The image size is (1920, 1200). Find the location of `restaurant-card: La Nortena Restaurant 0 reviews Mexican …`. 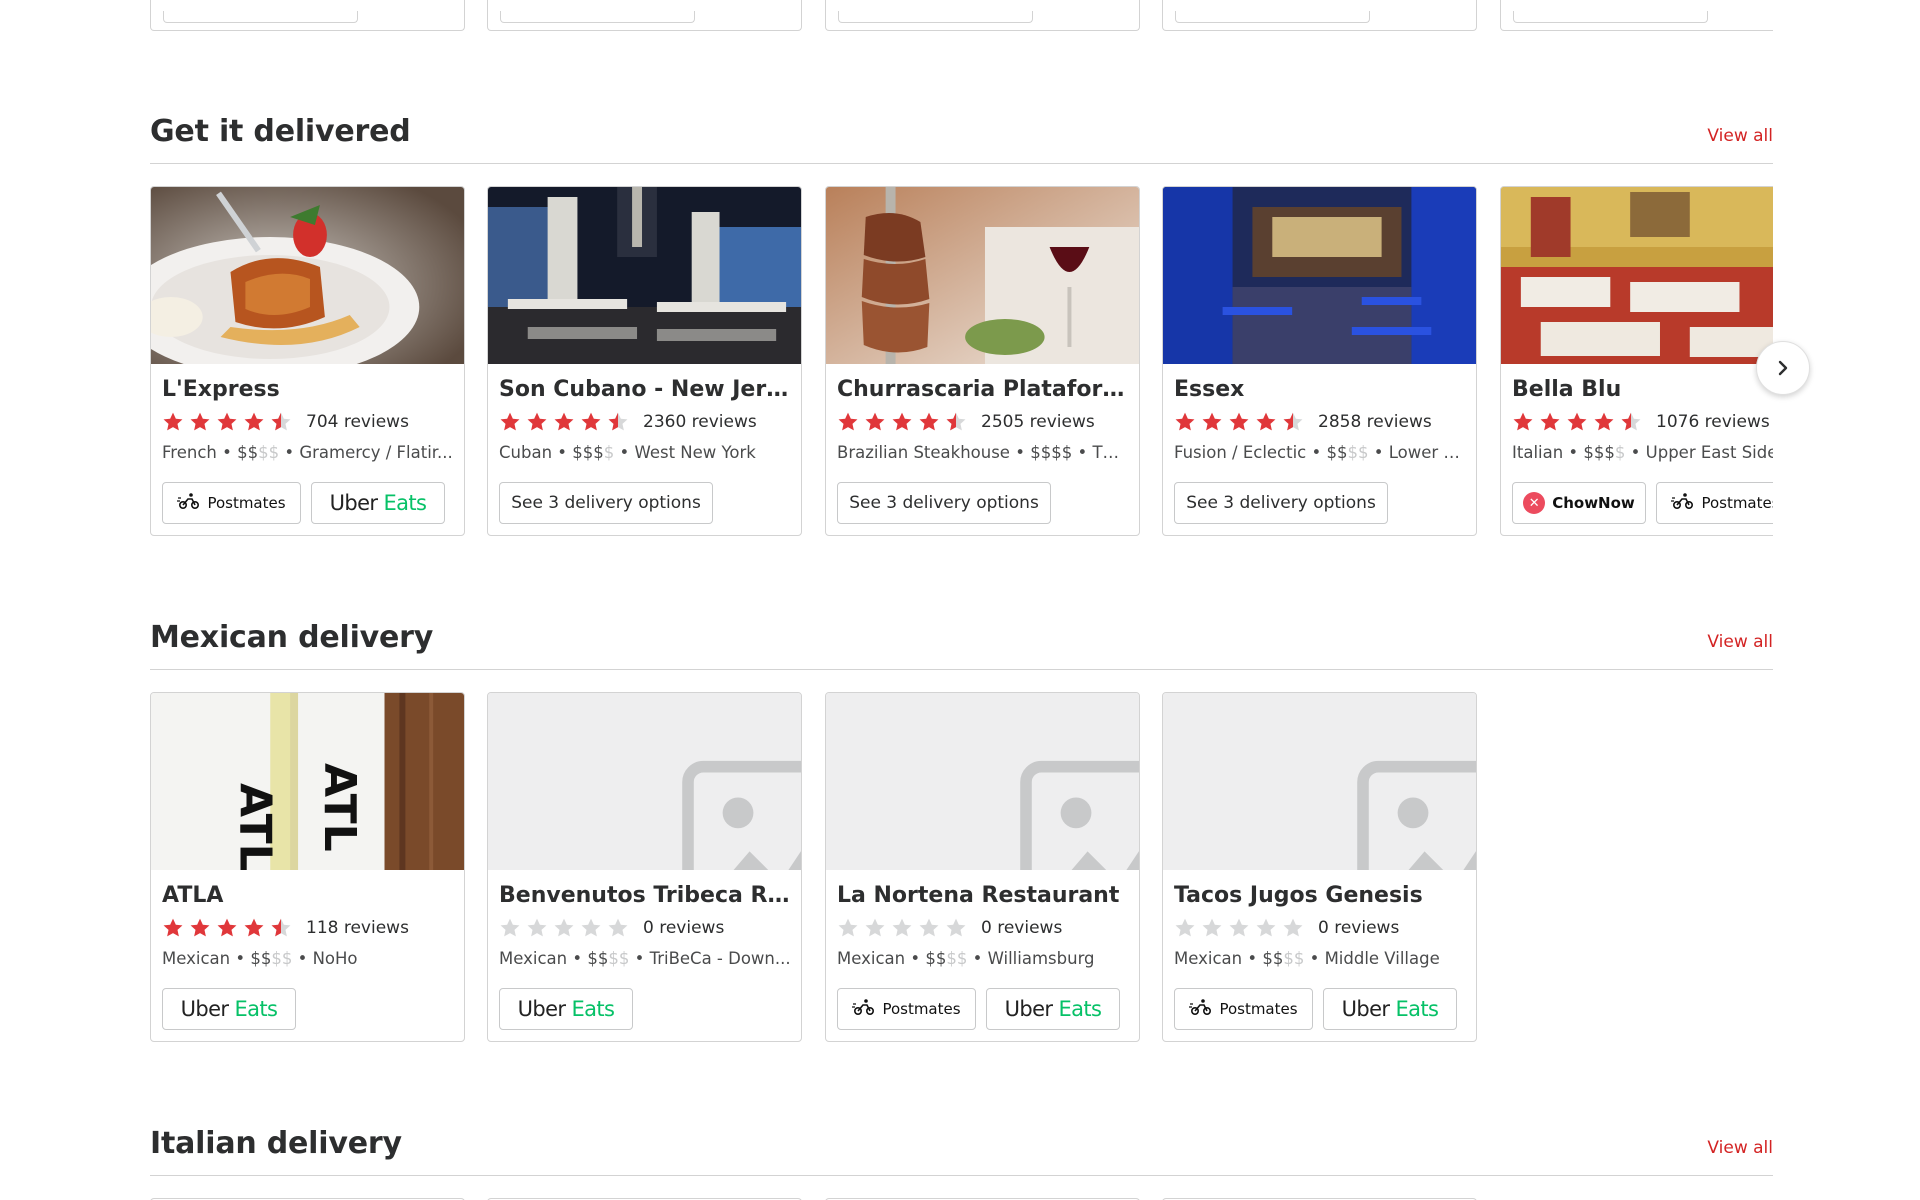

restaurant-card: La Nortena Restaurant 0 reviews Mexican … is located at coordinates (982, 867).